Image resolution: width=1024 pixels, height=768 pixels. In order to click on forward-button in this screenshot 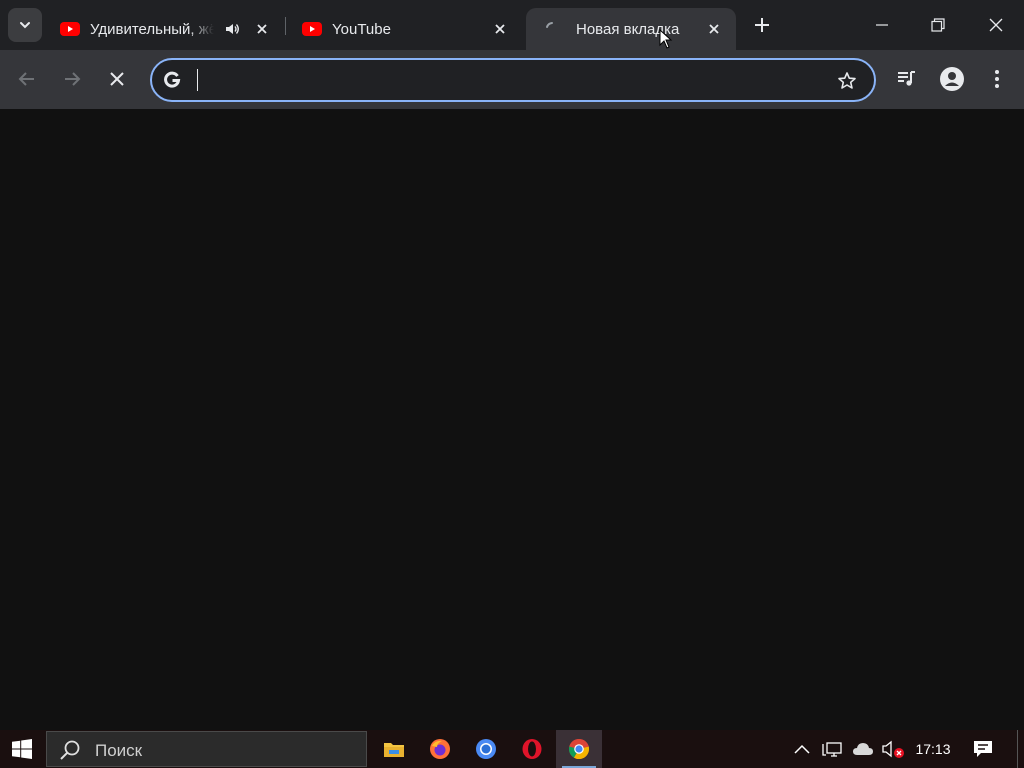, I will do `click(72, 79)`.